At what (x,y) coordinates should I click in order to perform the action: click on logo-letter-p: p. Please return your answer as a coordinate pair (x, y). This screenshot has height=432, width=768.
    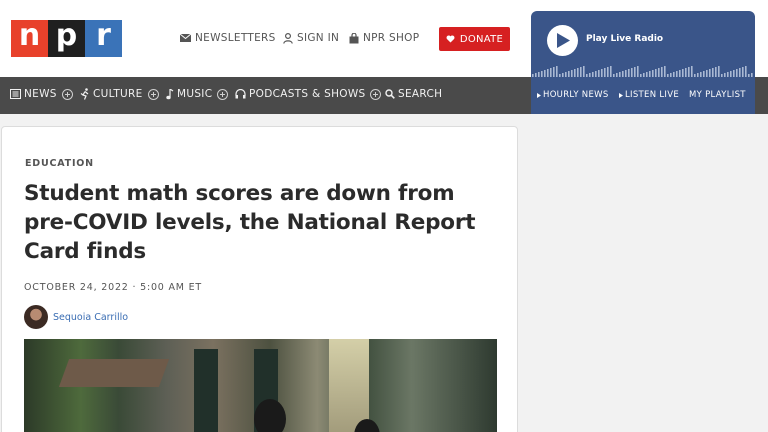
    Looking at the image, I should click on (66, 38).